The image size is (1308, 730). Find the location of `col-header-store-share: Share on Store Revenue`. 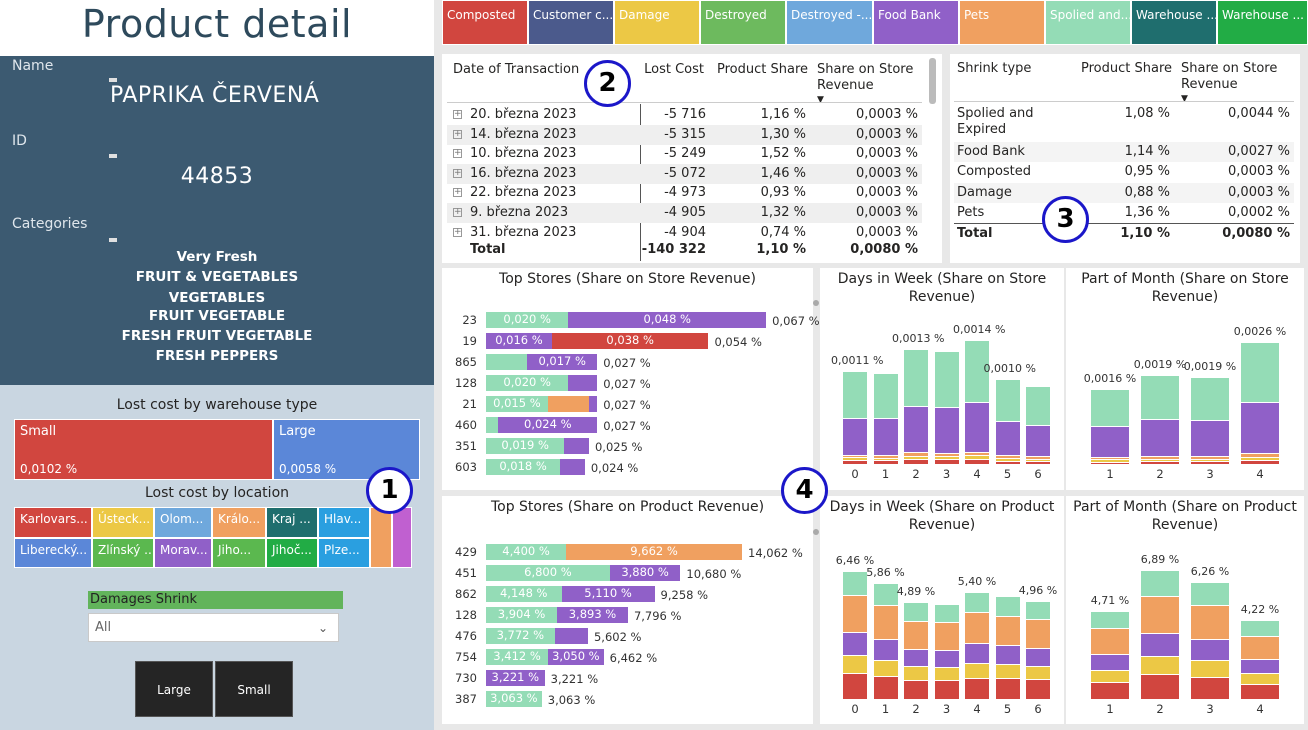

col-header-store-share: Share on Store Revenue is located at coordinates (867, 78).